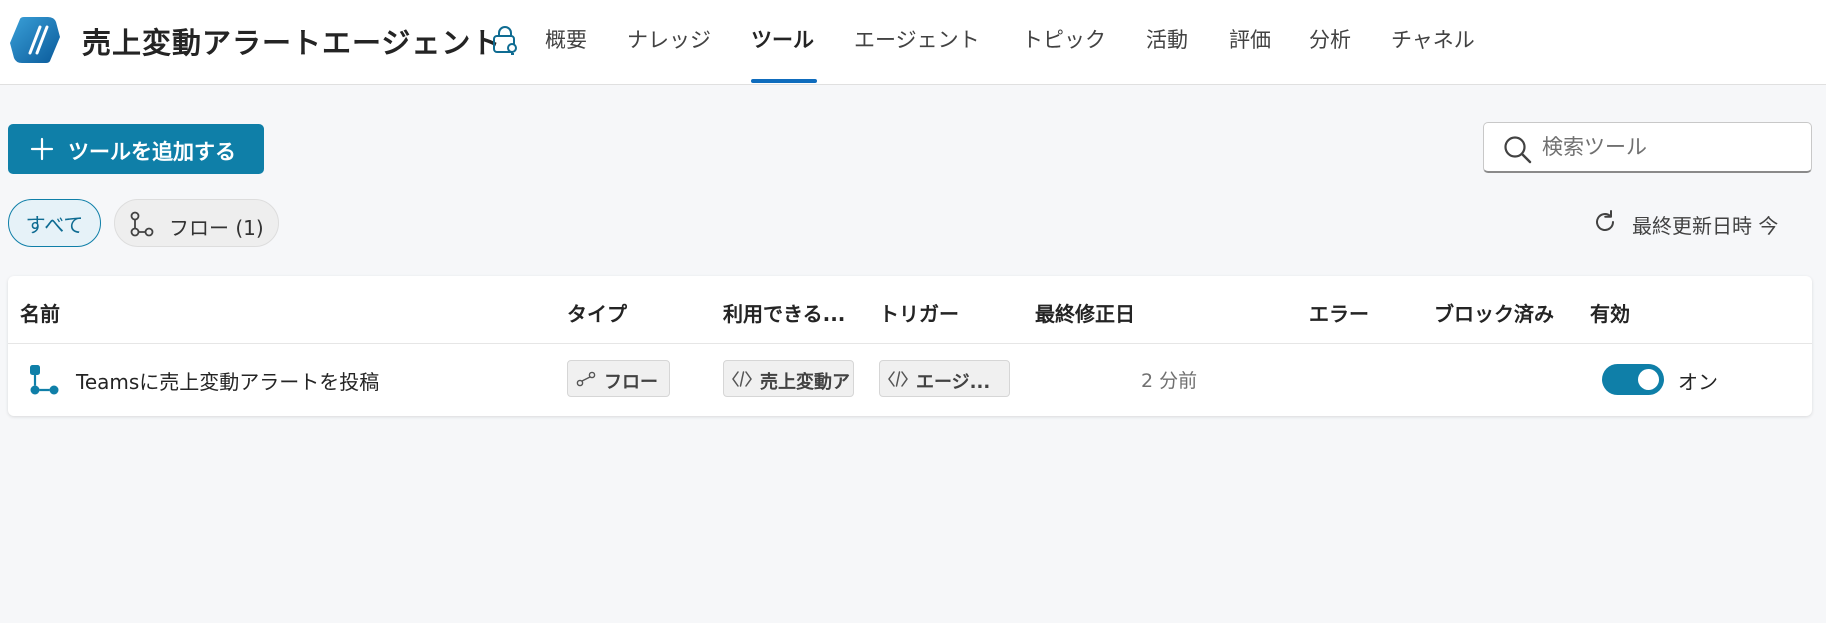 The height and width of the screenshot is (623, 1826). I want to click on refresh-icon, so click(1605, 222).